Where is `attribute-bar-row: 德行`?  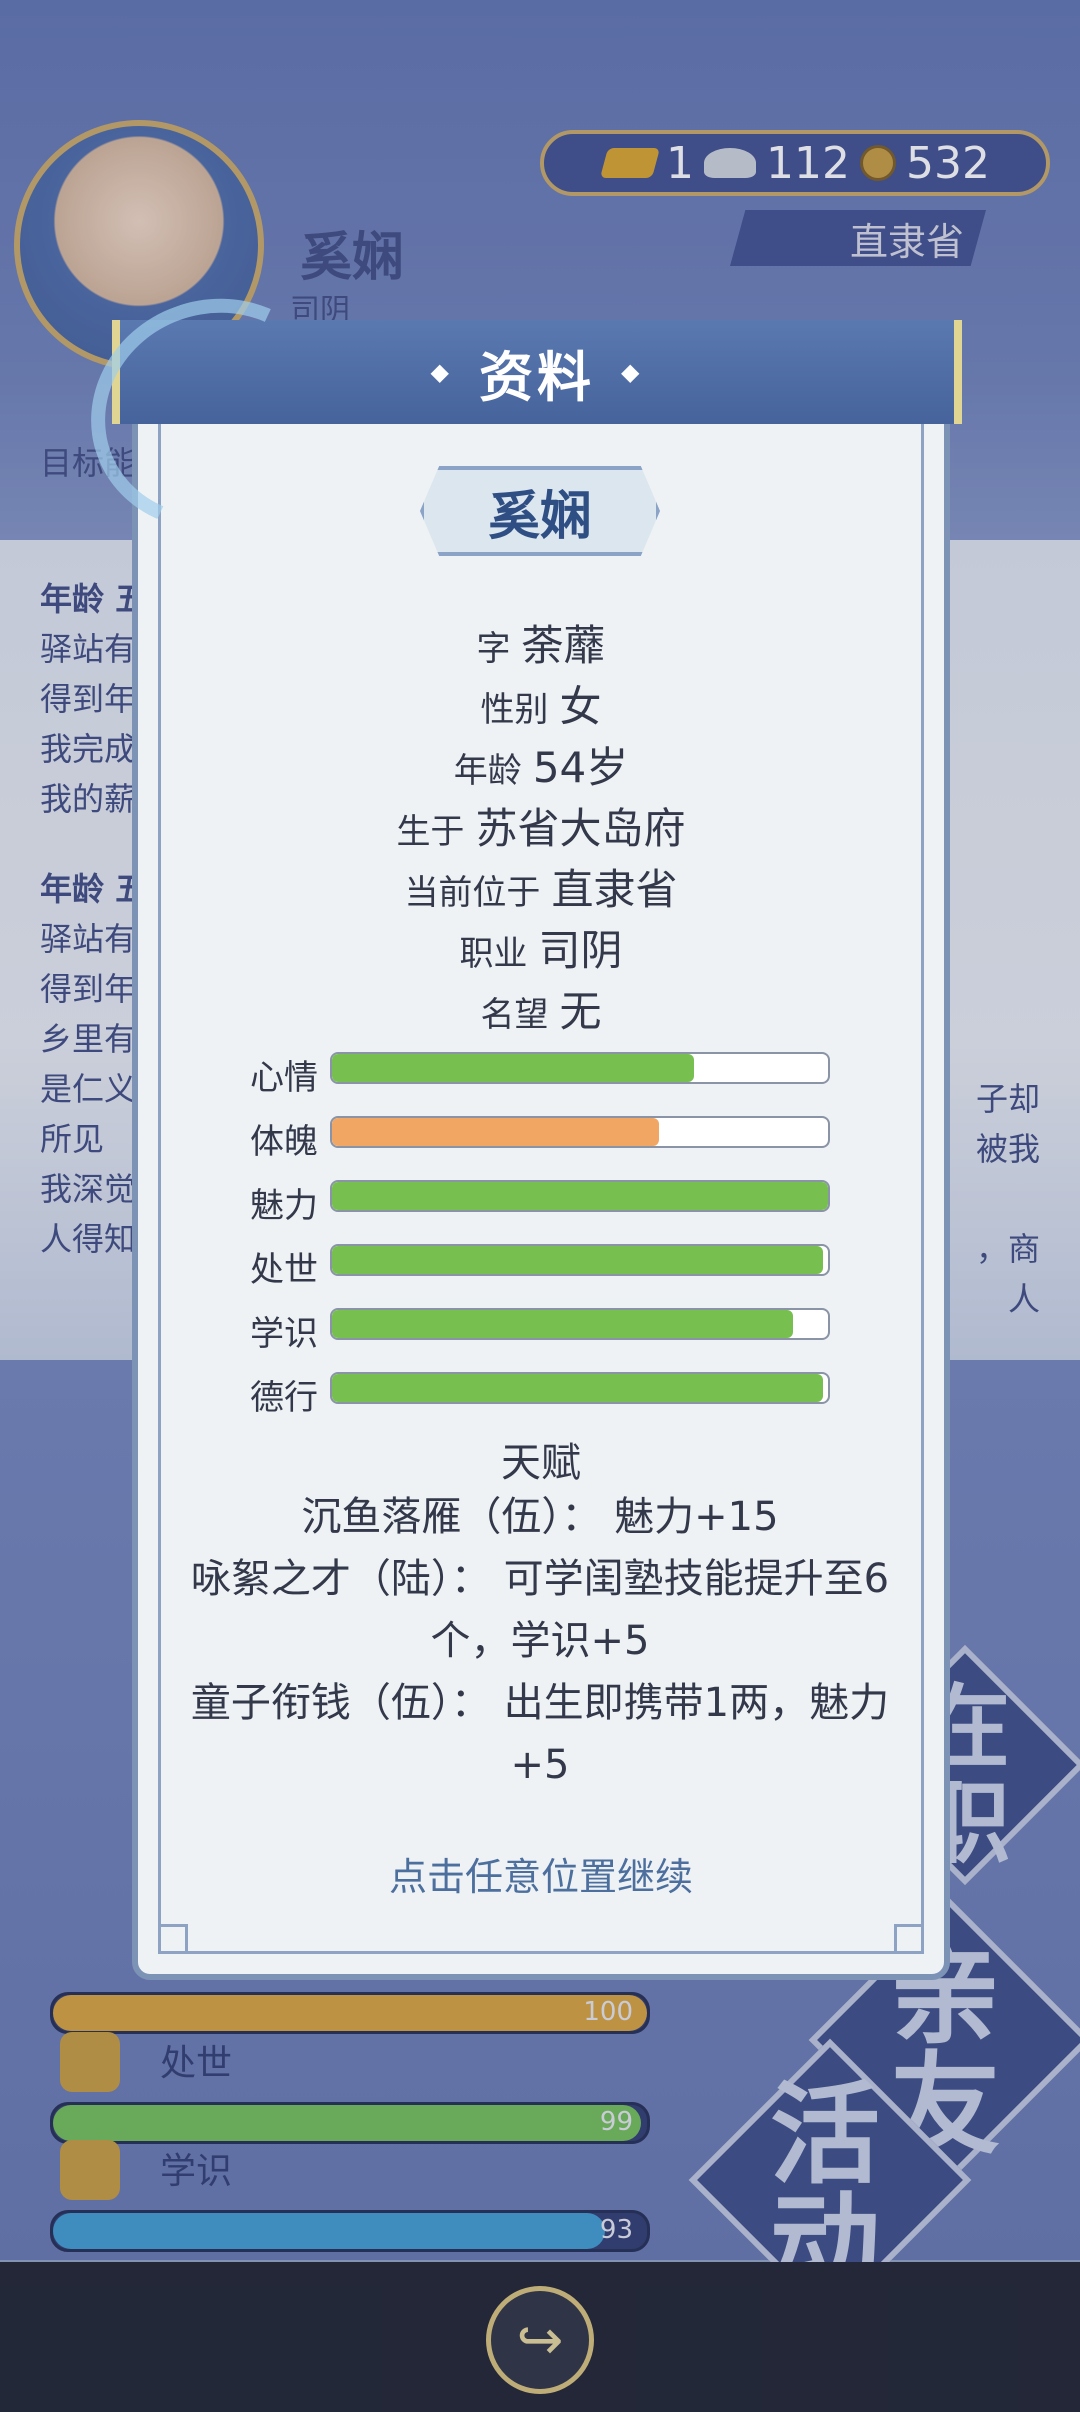
attribute-bar-row: 德行 is located at coordinates (530, 1395).